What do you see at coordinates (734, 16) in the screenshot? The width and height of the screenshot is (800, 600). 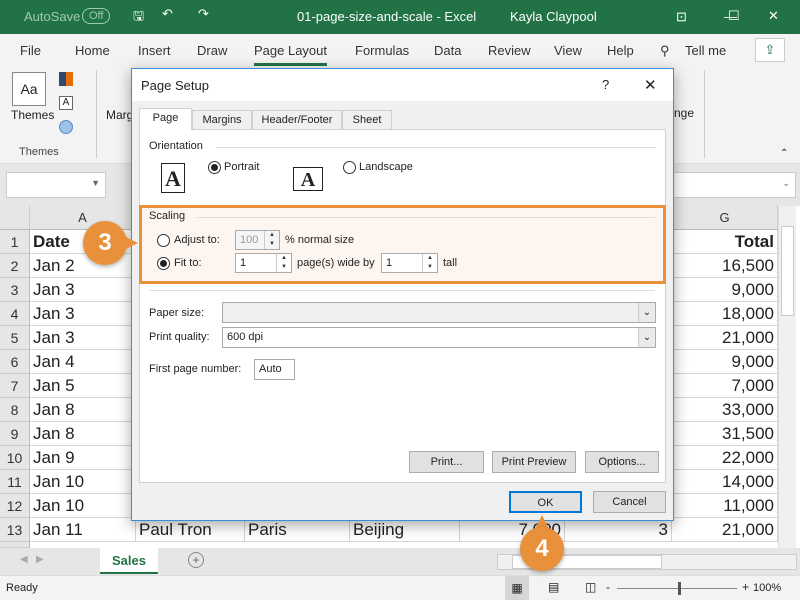 I see `maximize-icon: ☐` at bounding box center [734, 16].